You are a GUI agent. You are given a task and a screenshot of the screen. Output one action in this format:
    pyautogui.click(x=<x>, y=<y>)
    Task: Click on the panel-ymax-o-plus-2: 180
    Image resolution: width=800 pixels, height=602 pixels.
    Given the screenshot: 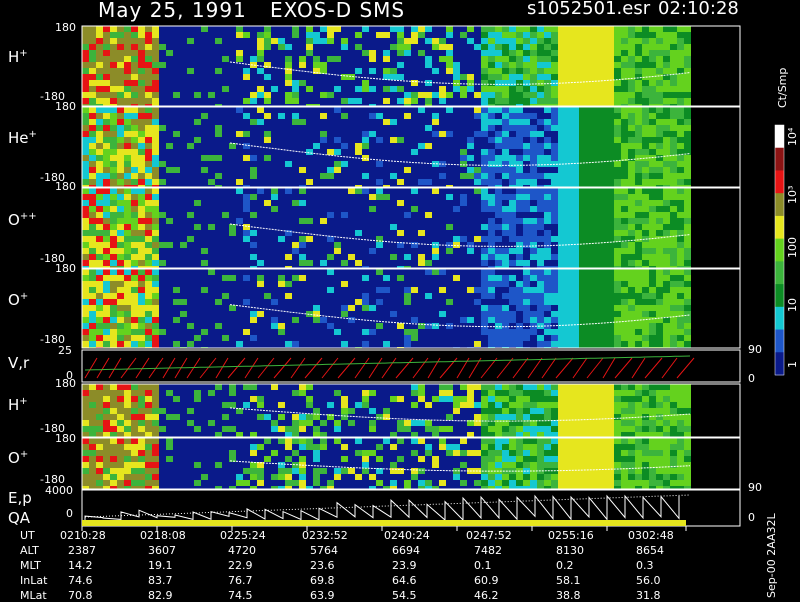 What is the action you would take?
    pyautogui.click(x=65, y=438)
    